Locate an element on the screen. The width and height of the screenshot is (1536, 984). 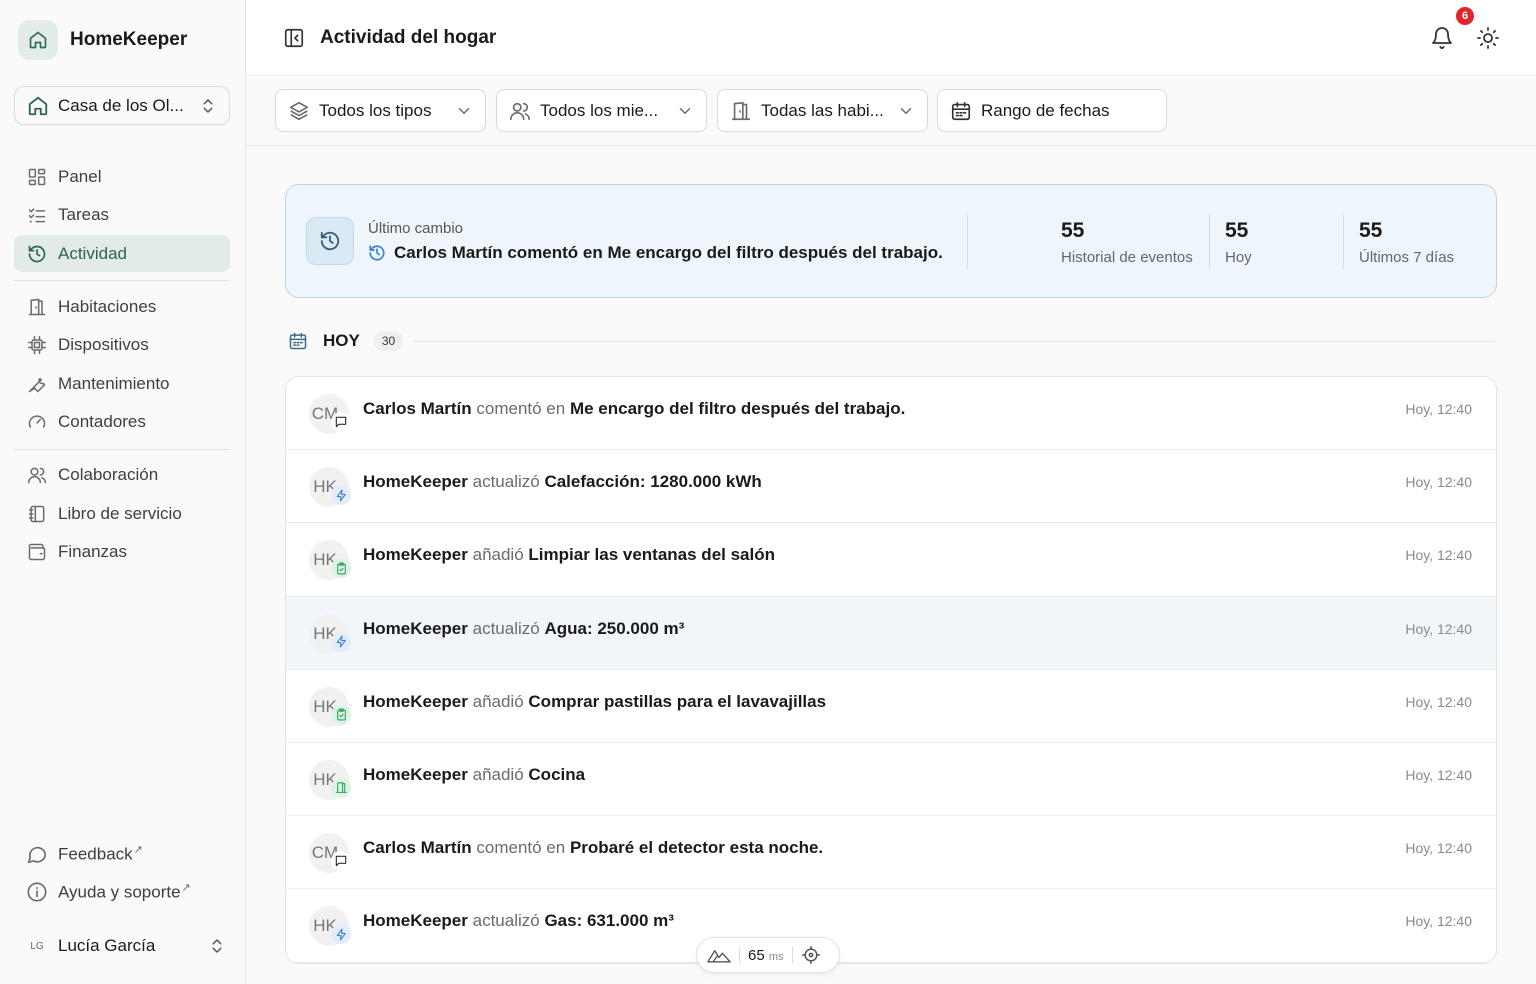
nav-item-habitaciones: Habitaciones is located at coordinates (122, 306).